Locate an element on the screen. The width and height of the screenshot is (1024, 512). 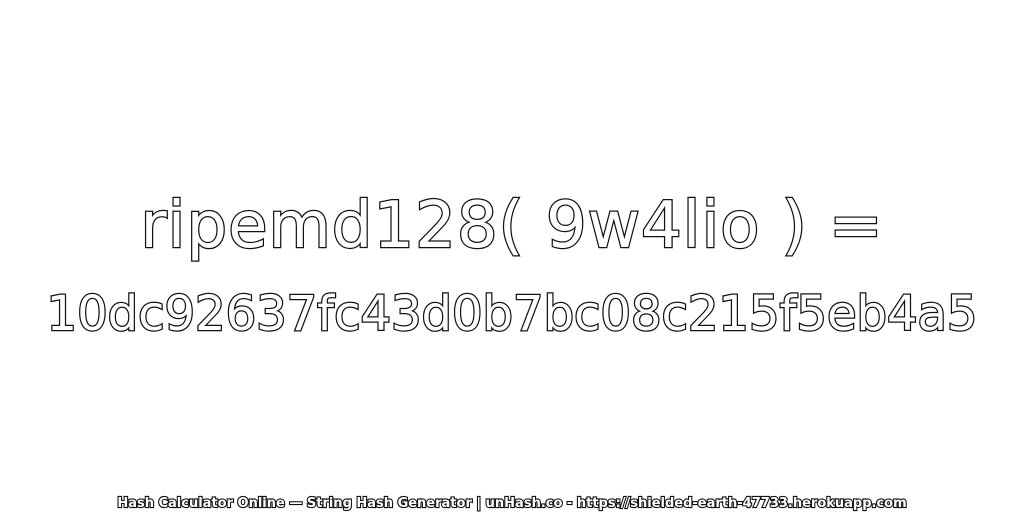
hash-expression: ripemd128( 9w4lio ) = is located at coordinates (511, 226).